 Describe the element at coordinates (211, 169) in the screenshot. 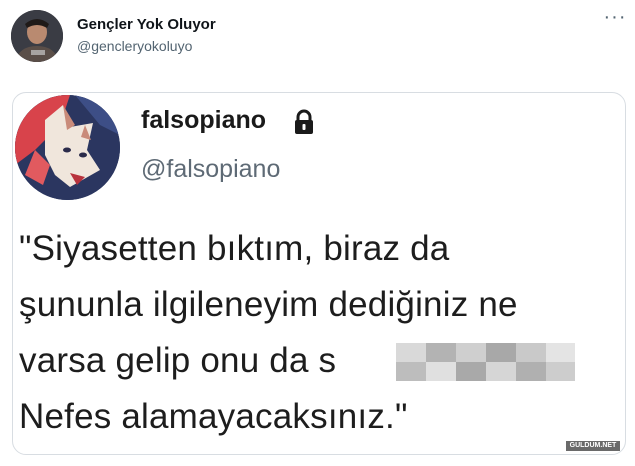

I see `quoted-author-handle: @falsopiano` at that location.